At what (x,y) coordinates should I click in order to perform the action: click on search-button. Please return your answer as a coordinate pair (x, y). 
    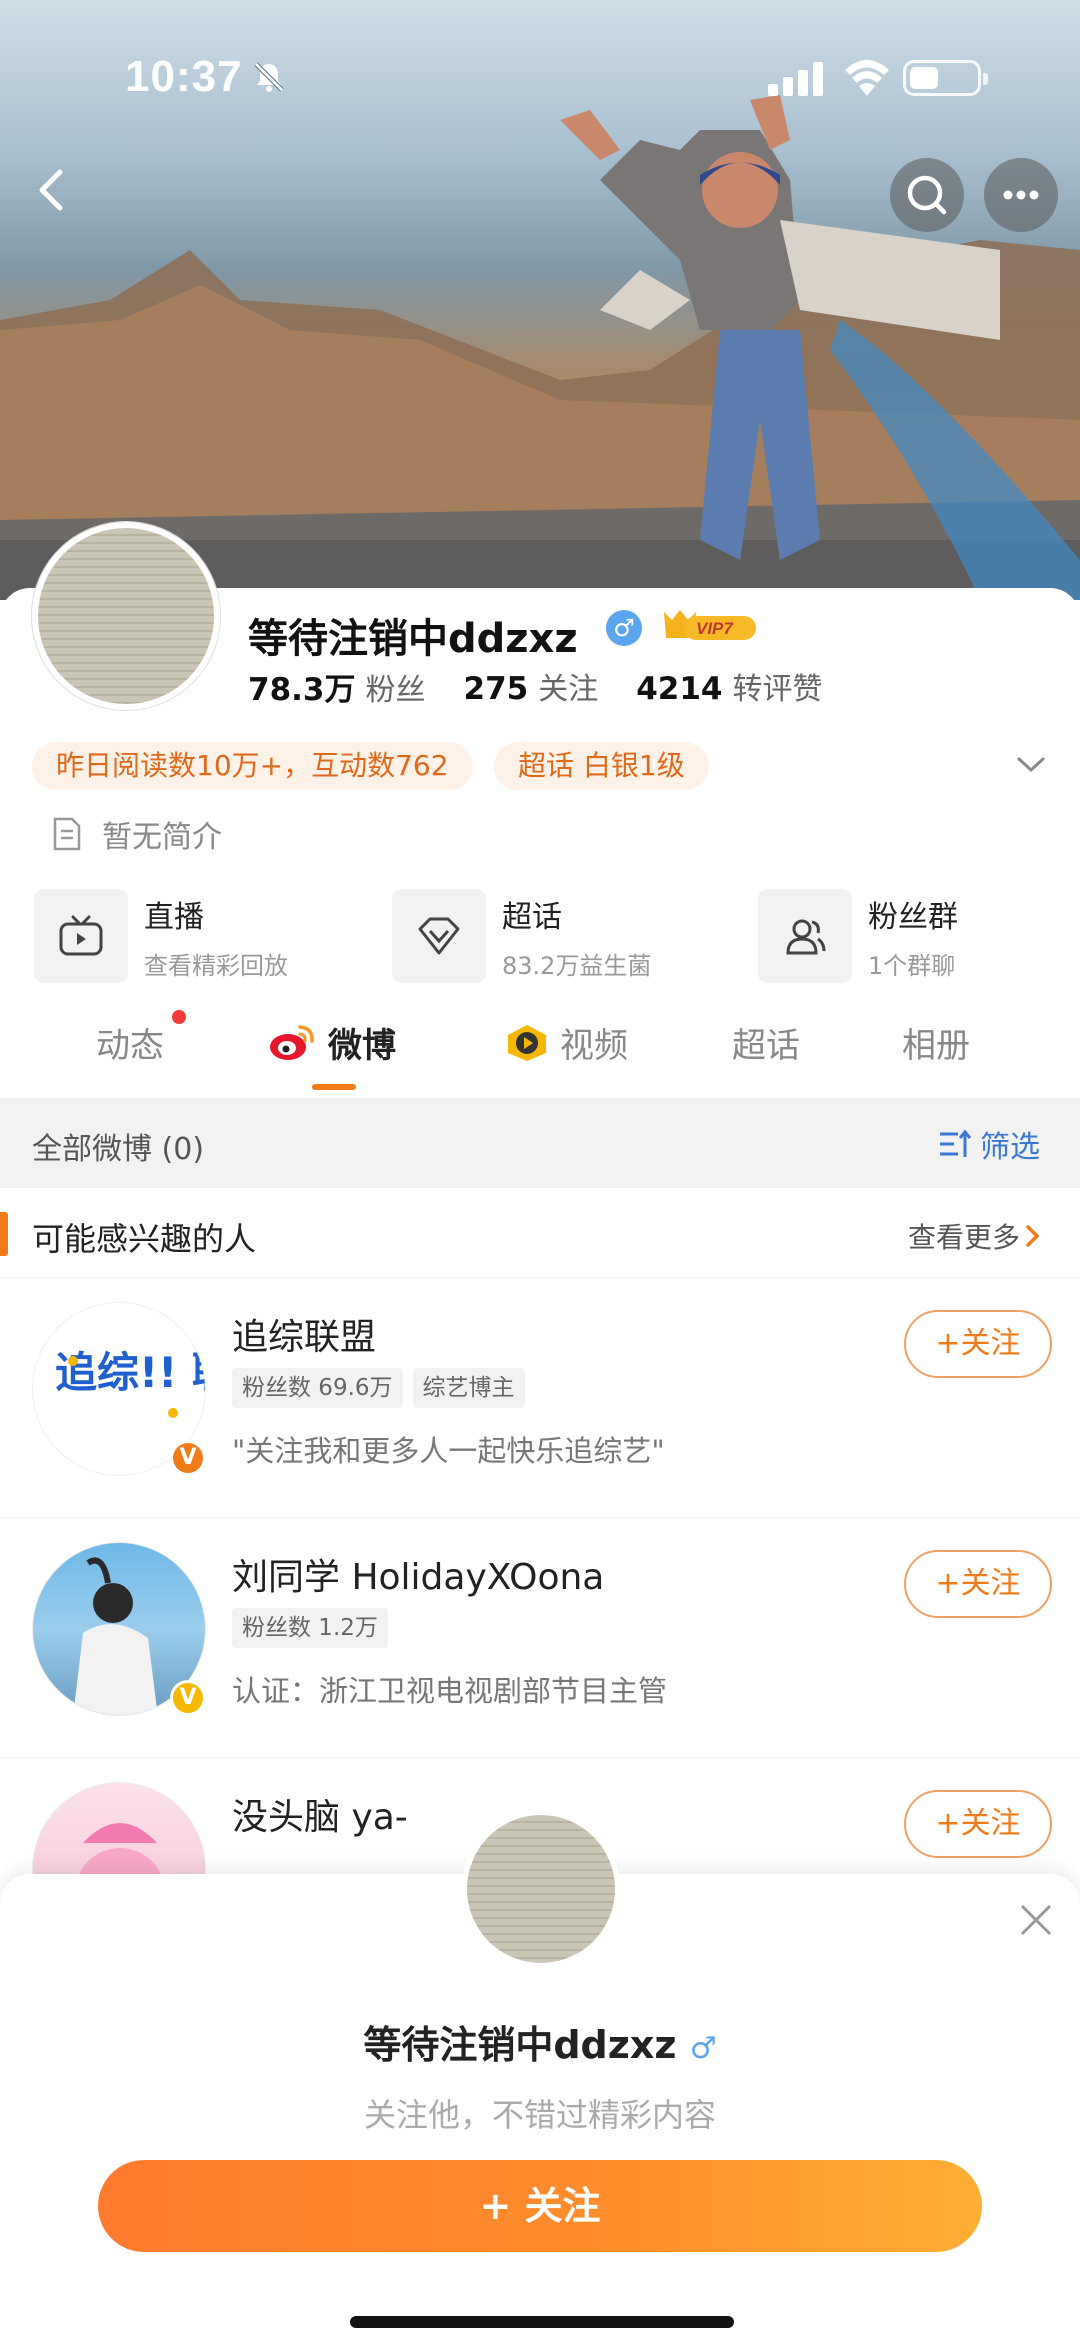
    Looking at the image, I should click on (927, 195).